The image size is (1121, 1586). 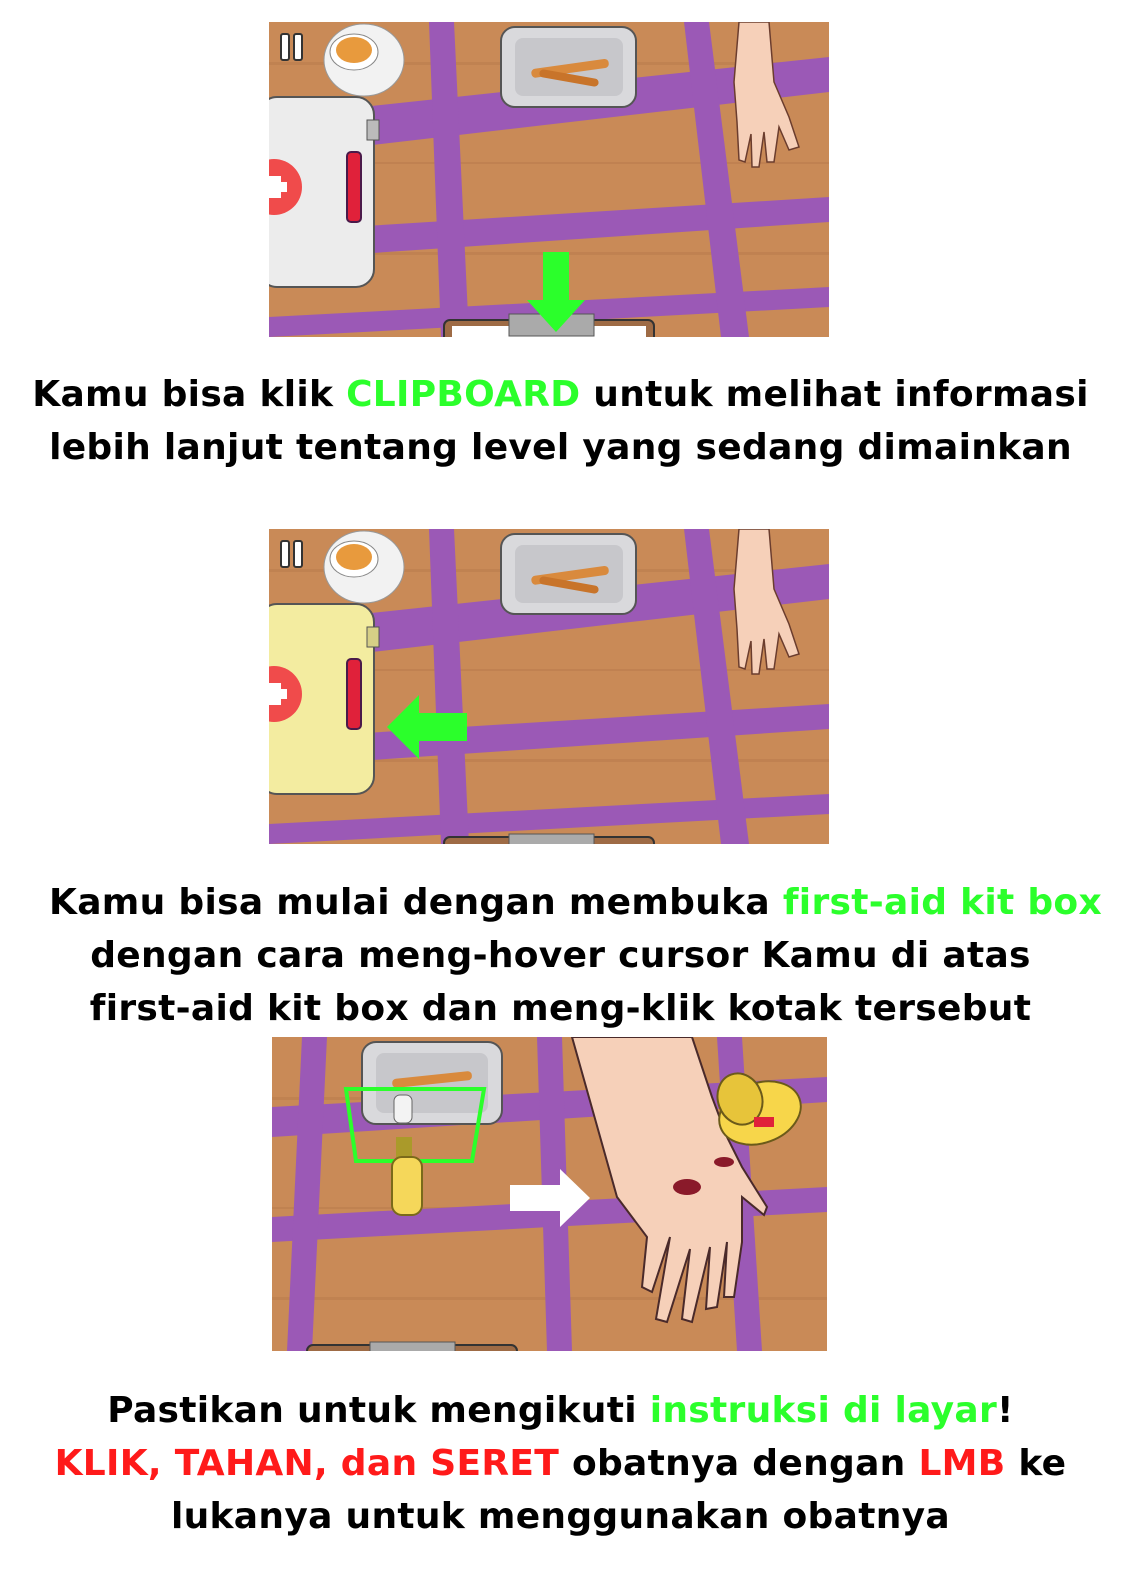 I want to click on screenshot-apply-medicine, so click(x=549, y=1194).